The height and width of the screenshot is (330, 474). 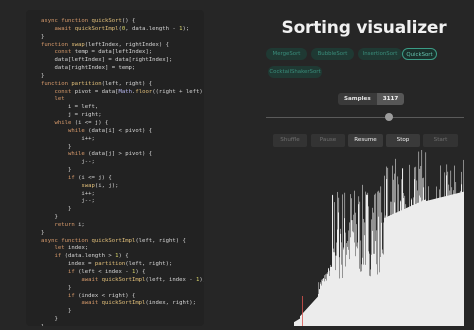 I want to click on code-line: while (i <= j) {, so click(x=81, y=122).